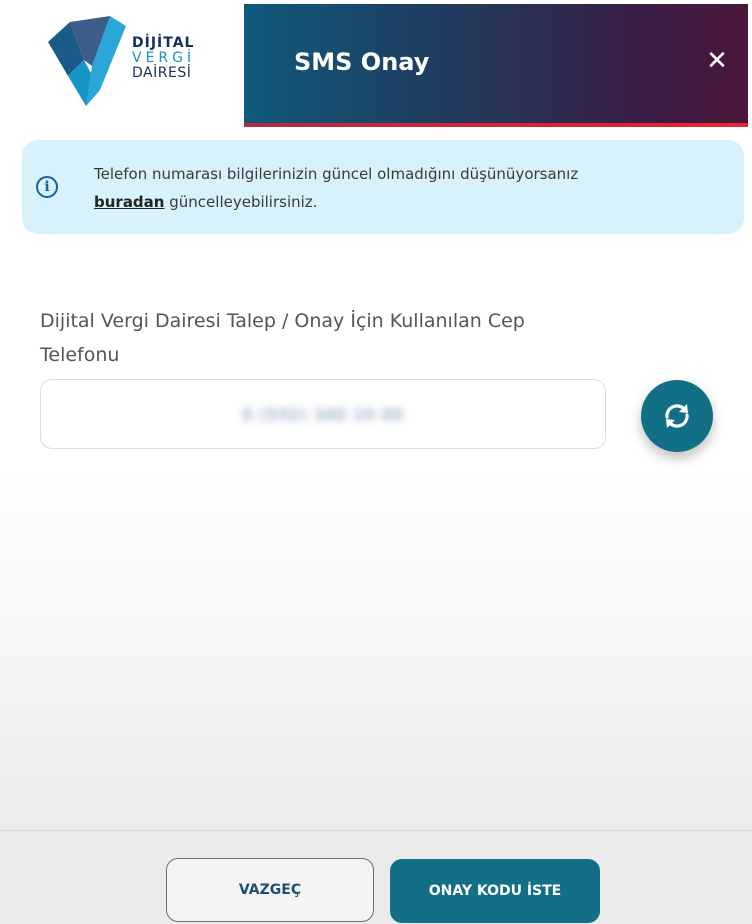 The image size is (752, 924). Describe the element at coordinates (129, 202) in the screenshot. I see `update-link: buradan` at that location.